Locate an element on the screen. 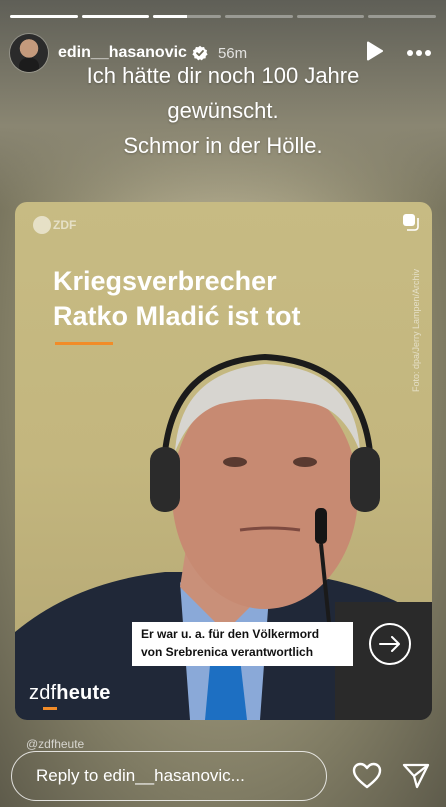 Image resolution: width=446 pixels, height=807 pixels. subtitle-line: von Srebrenica verantwortlich is located at coordinates (227, 652).